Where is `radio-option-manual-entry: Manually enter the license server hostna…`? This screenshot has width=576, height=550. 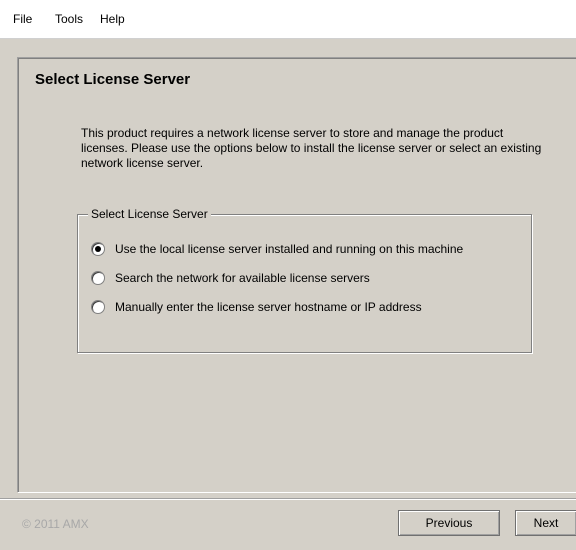
radio-option-manual-entry: Manually enter the license server hostna… is located at coordinates (256, 307).